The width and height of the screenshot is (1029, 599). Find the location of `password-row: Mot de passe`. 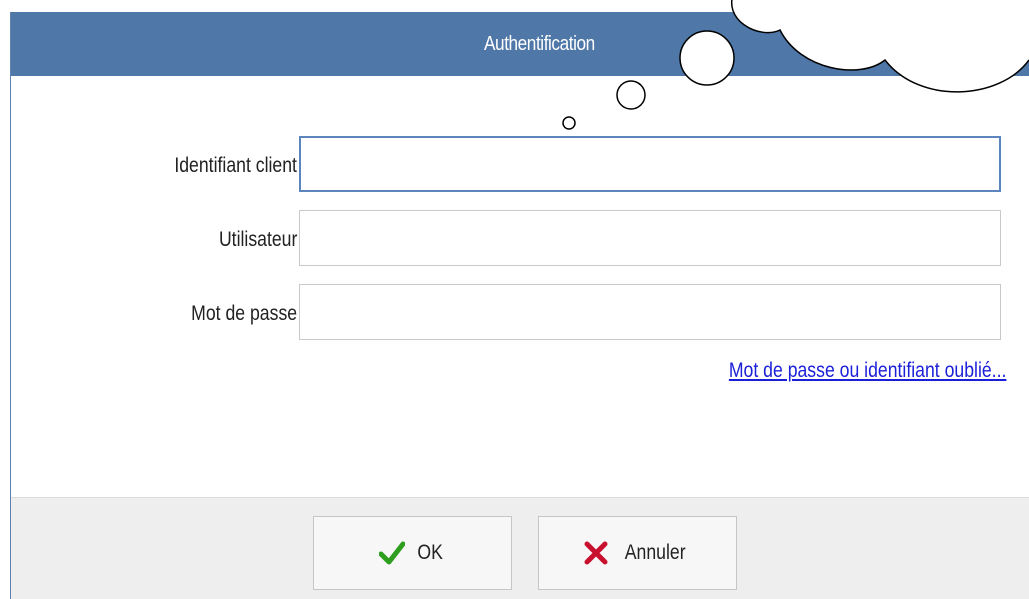

password-row: Mot de passe is located at coordinates (520, 314).